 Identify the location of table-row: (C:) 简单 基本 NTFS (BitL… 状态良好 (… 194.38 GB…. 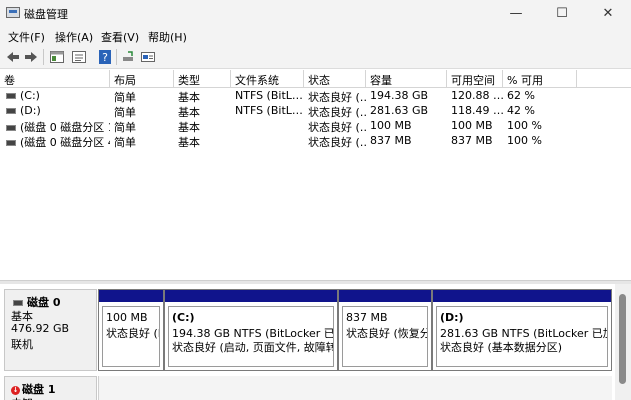
(315, 95).